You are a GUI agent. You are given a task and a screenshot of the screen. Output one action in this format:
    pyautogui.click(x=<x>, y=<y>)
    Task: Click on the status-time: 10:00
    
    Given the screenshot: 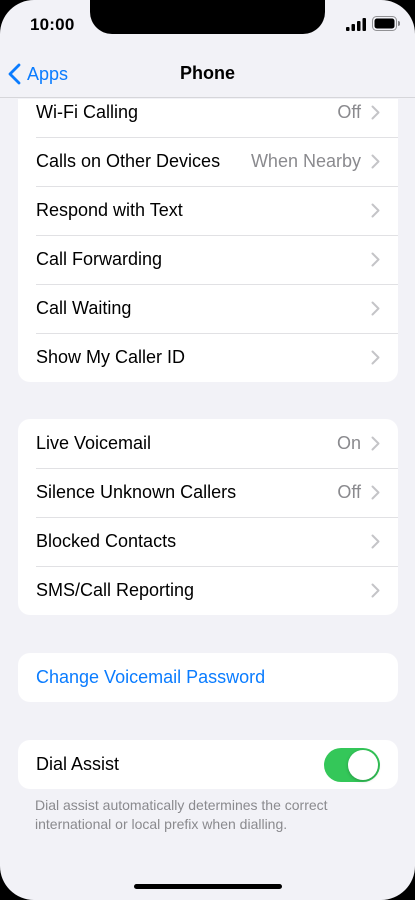 What is the action you would take?
    pyautogui.click(x=52, y=24)
    